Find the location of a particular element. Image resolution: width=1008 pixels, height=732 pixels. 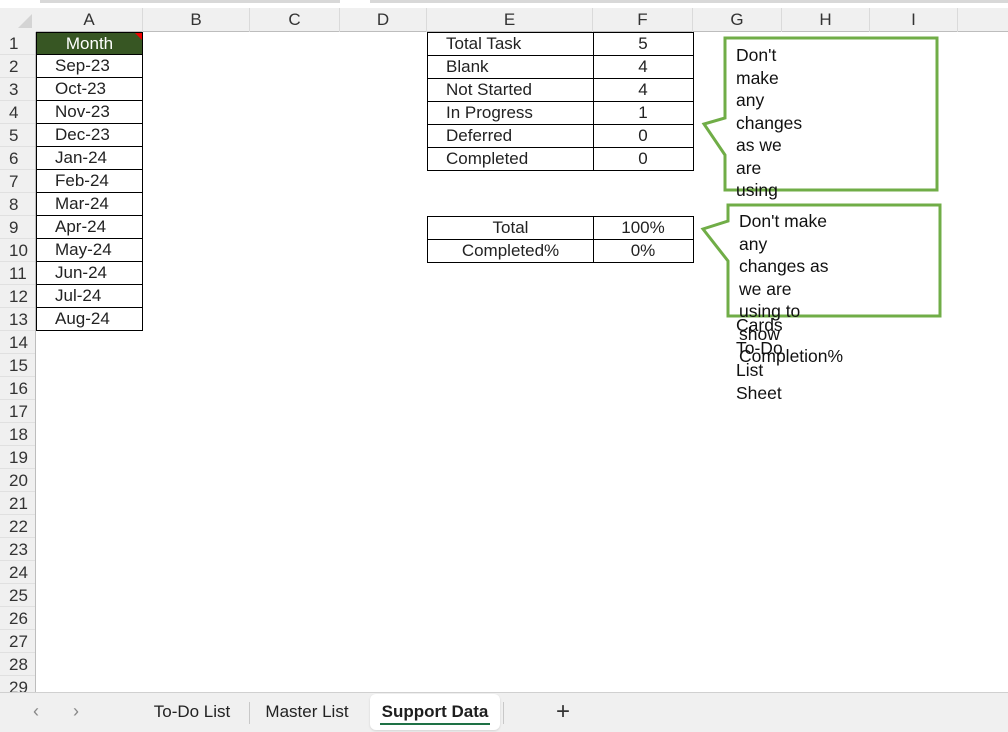

row-header: 5 is located at coordinates (17, 135).